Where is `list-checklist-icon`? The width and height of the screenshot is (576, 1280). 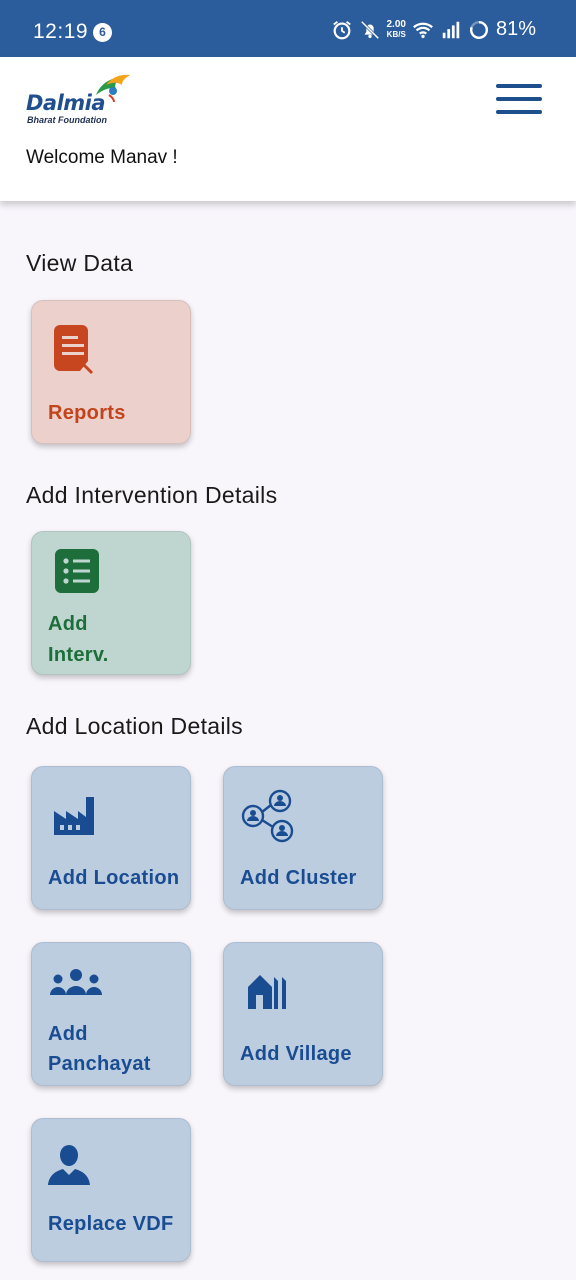
list-checklist-icon is located at coordinates (77, 571).